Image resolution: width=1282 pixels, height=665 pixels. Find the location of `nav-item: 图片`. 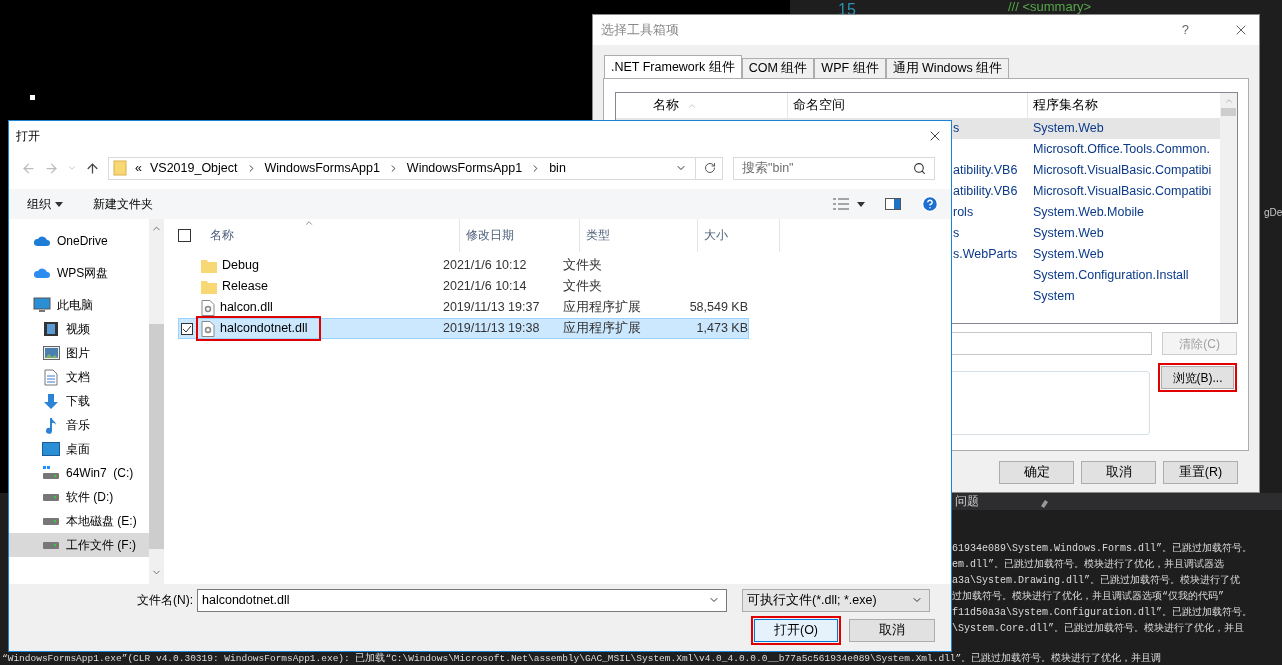

nav-item: 图片 is located at coordinates (79, 353).